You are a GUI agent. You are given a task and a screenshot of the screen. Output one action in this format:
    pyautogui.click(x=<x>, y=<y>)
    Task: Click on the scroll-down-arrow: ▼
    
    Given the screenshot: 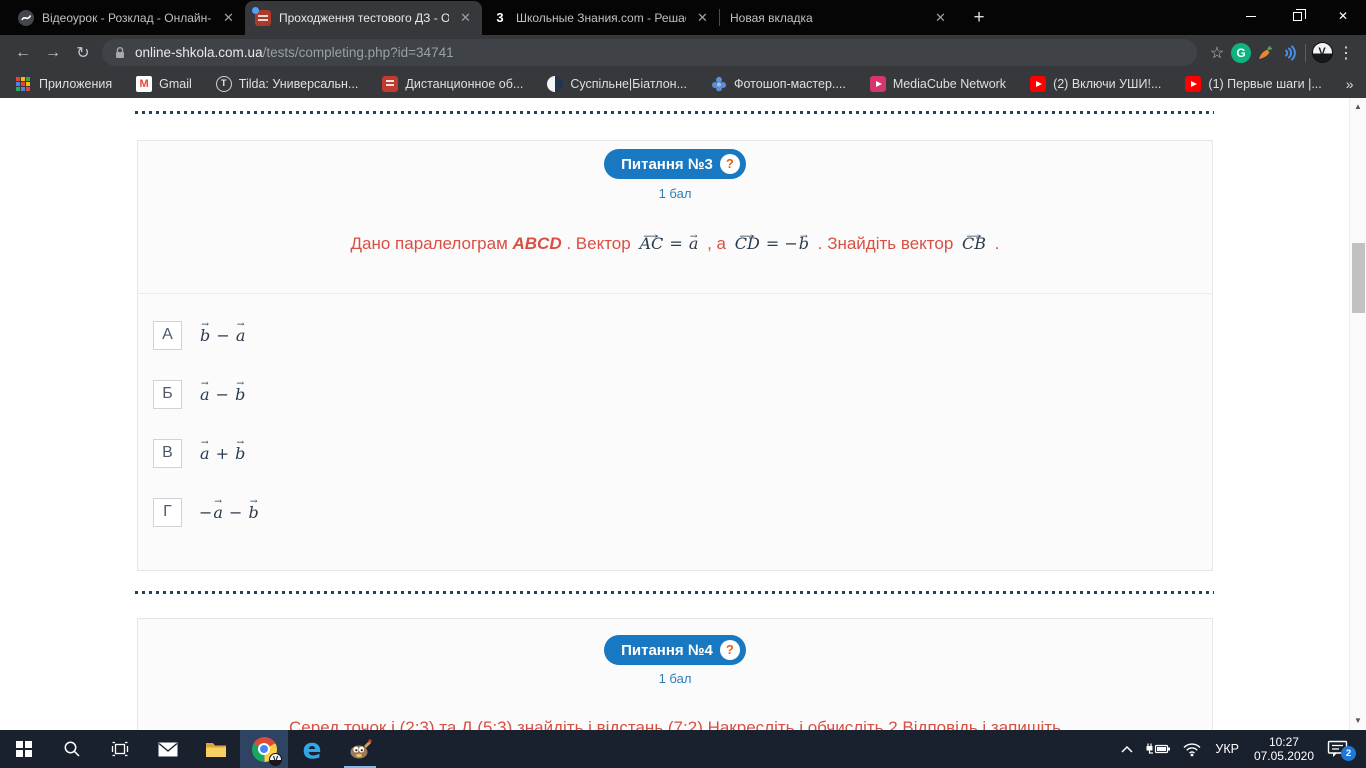 What is the action you would take?
    pyautogui.click(x=1358, y=721)
    